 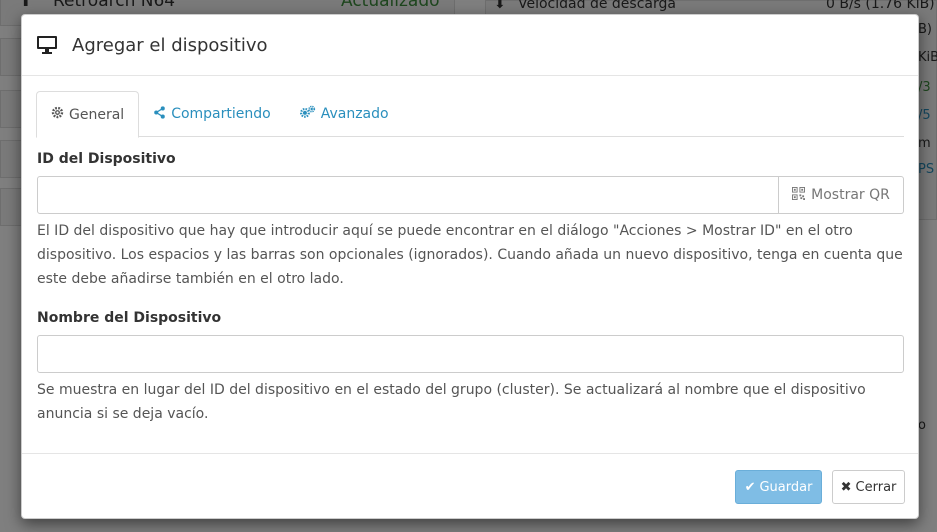 What do you see at coordinates (106, 159) in the screenshot?
I see `device-id-label: ID del Dispositivo` at bounding box center [106, 159].